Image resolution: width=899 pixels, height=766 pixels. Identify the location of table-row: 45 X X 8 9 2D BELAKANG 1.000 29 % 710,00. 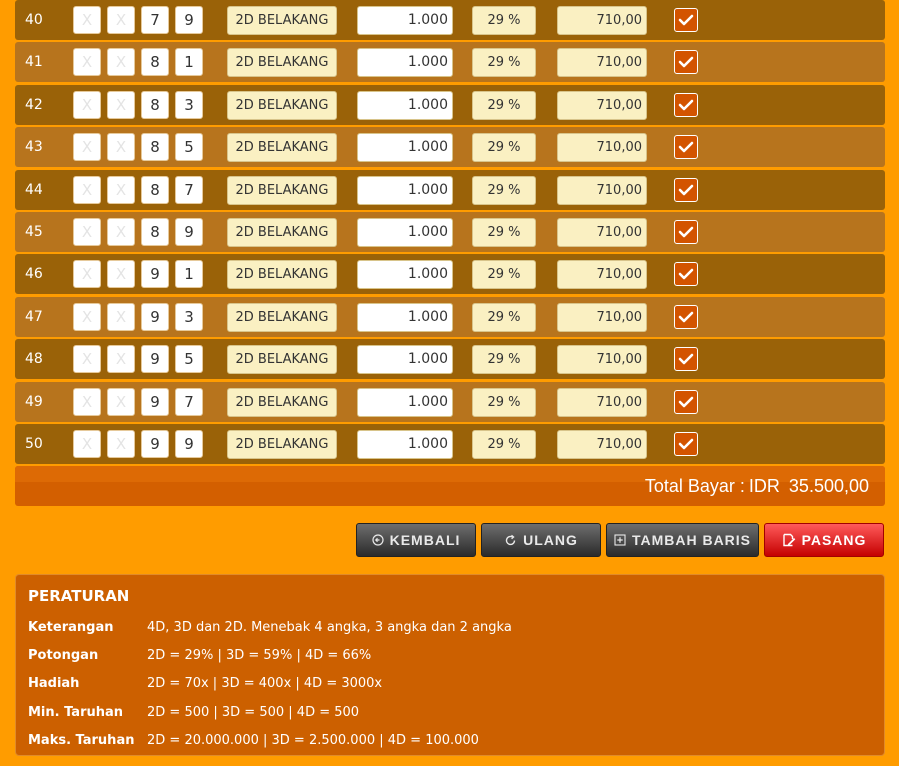
(450, 231).